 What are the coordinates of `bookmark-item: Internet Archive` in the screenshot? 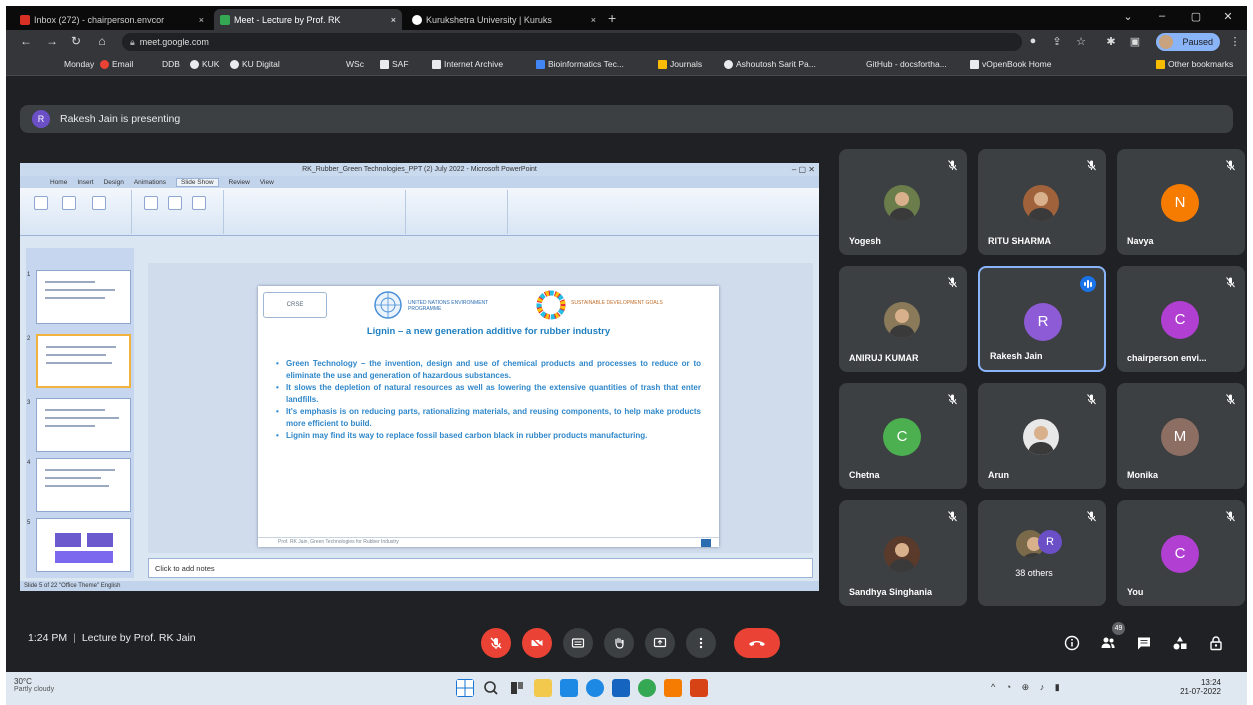 It's located at (467, 64).